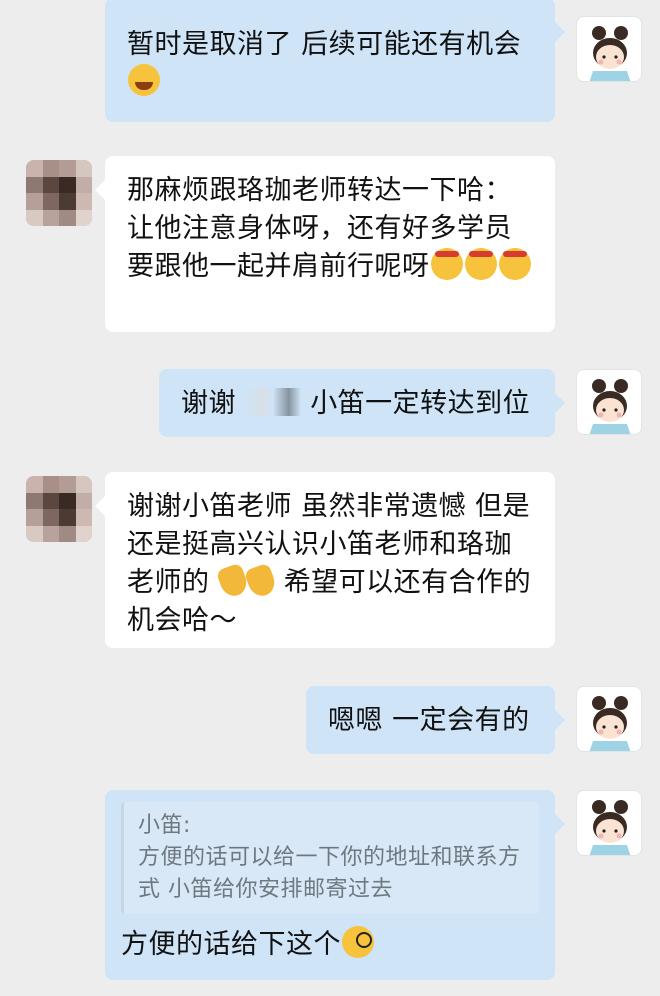  Describe the element at coordinates (164, 825) in the screenshot. I see `quote-author: 小笛:` at that location.